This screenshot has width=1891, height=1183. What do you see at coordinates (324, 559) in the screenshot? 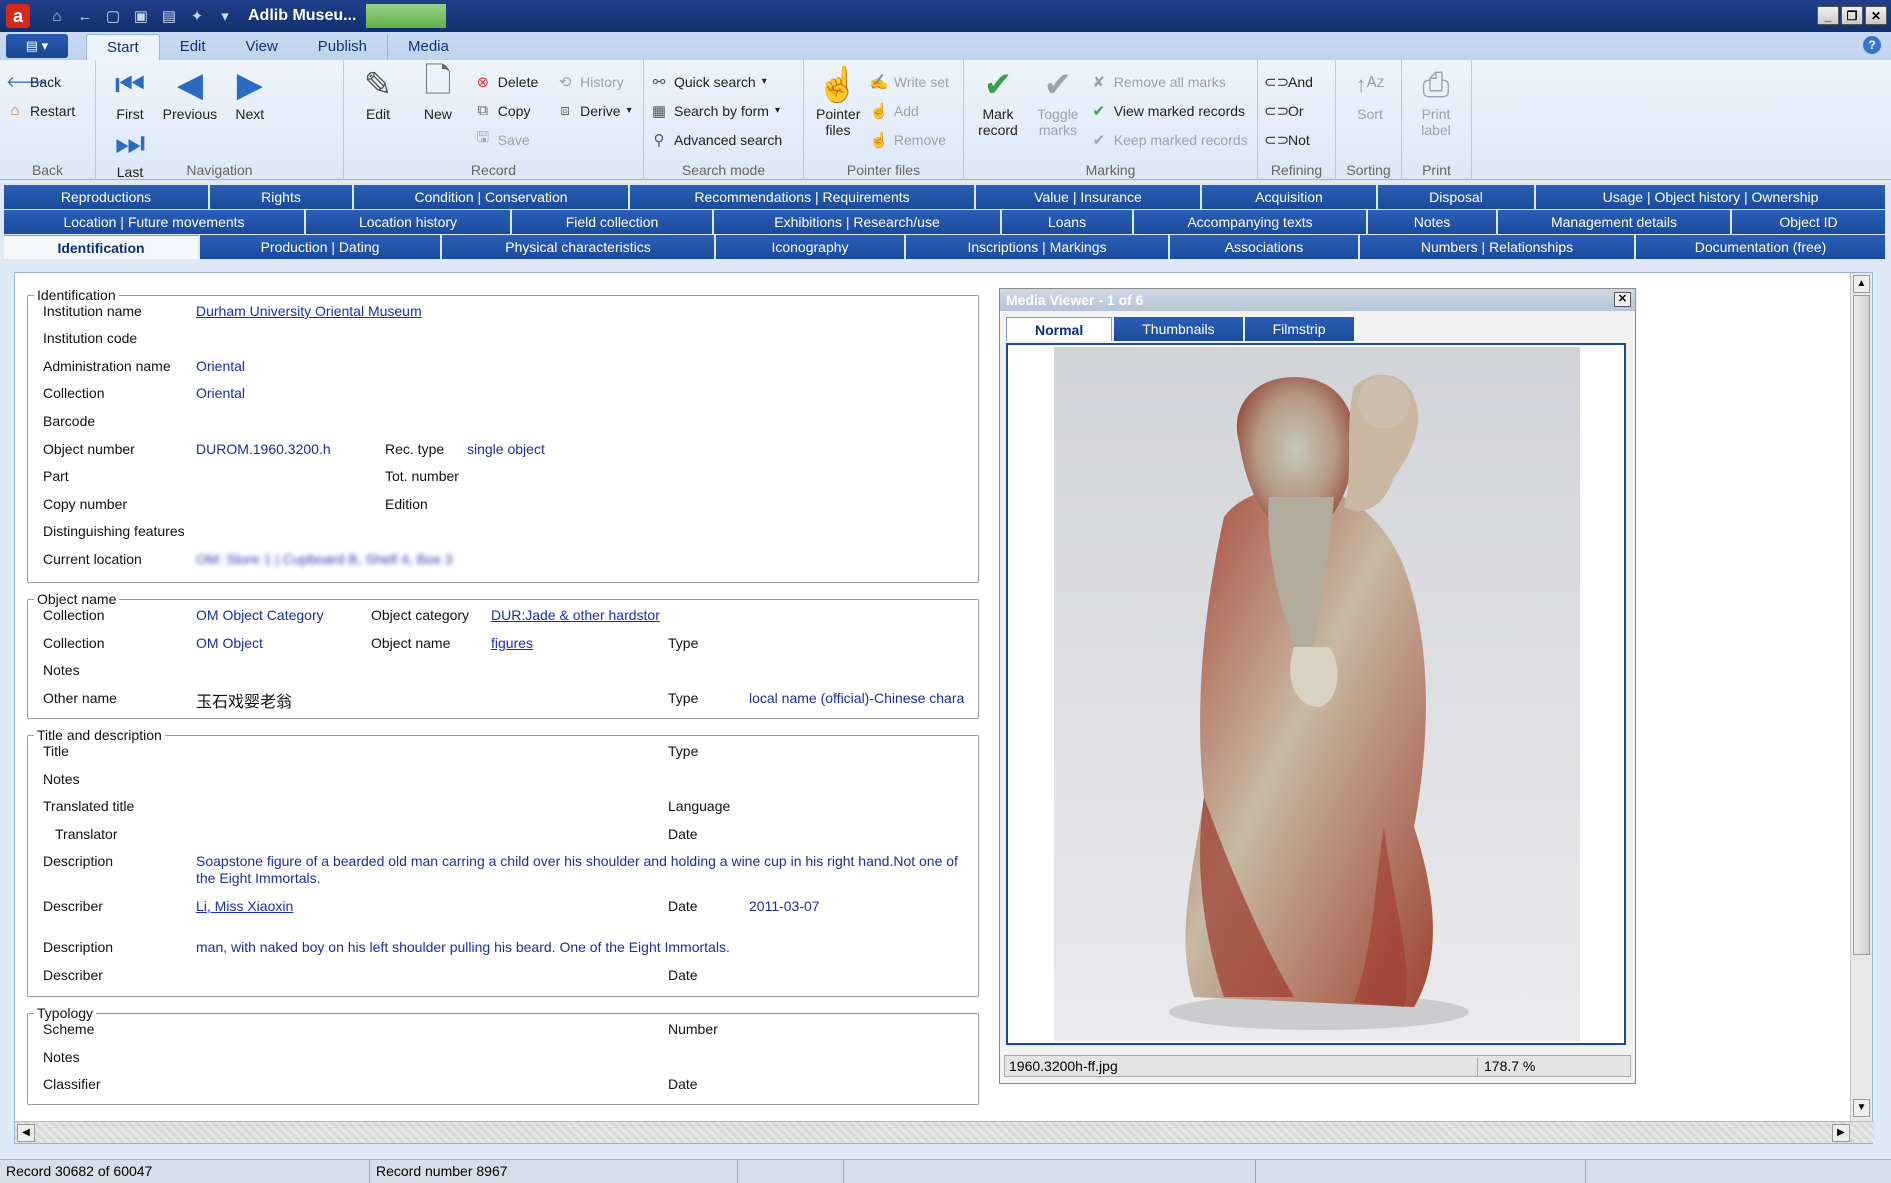
I see `current-location-value: OM: Store 1 | Cupboard B, Shelf 4, Box 3` at bounding box center [324, 559].